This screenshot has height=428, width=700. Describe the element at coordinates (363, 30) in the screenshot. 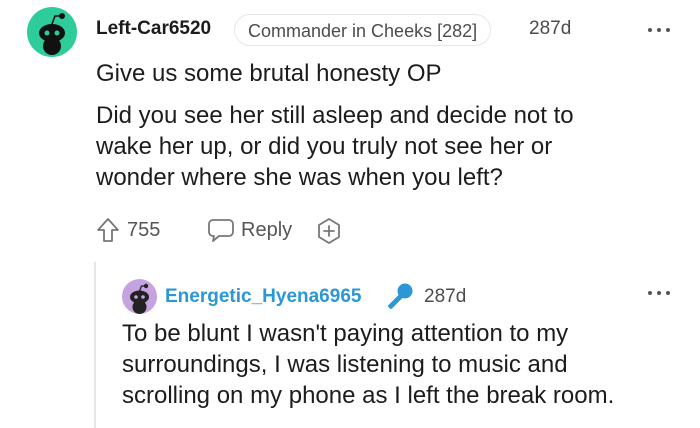

I see `user-flair: Commander in Cheeks [282]` at that location.